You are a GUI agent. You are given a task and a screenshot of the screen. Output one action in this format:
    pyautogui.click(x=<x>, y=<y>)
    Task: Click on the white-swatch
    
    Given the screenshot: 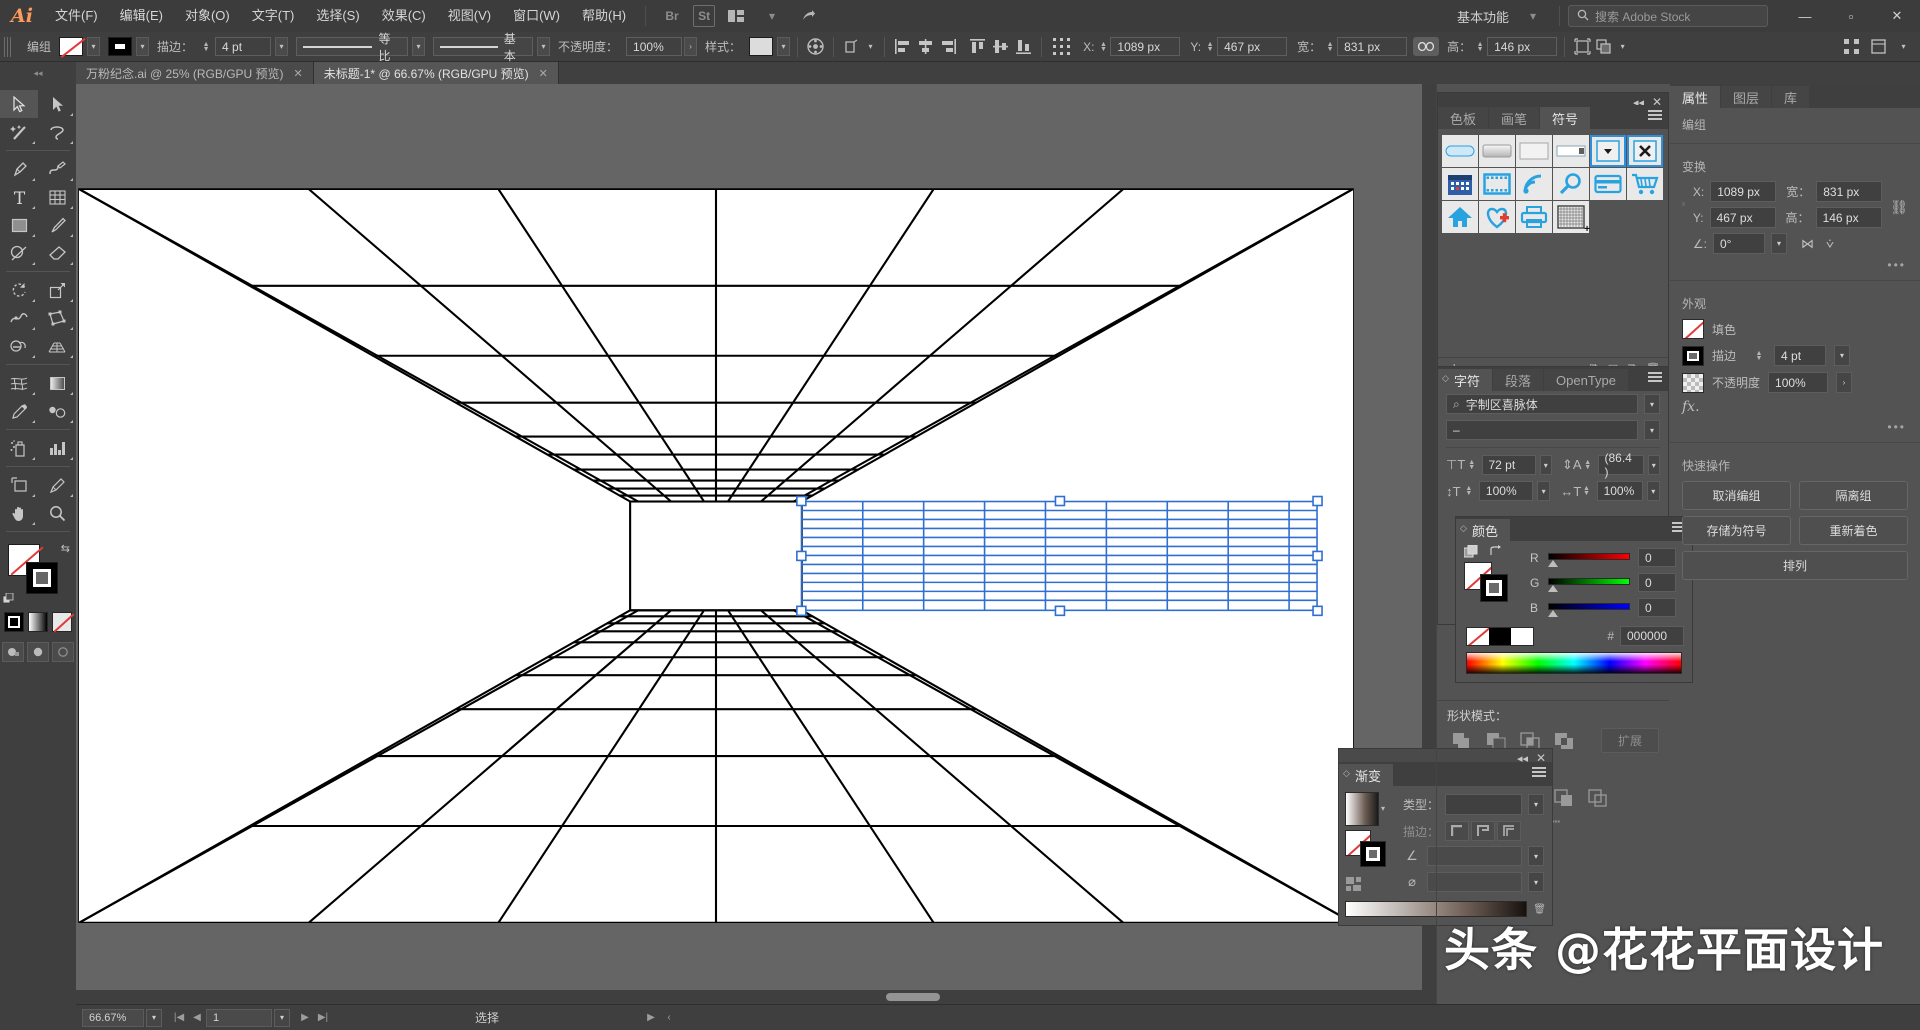 What is the action you would take?
    pyautogui.click(x=1522, y=636)
    